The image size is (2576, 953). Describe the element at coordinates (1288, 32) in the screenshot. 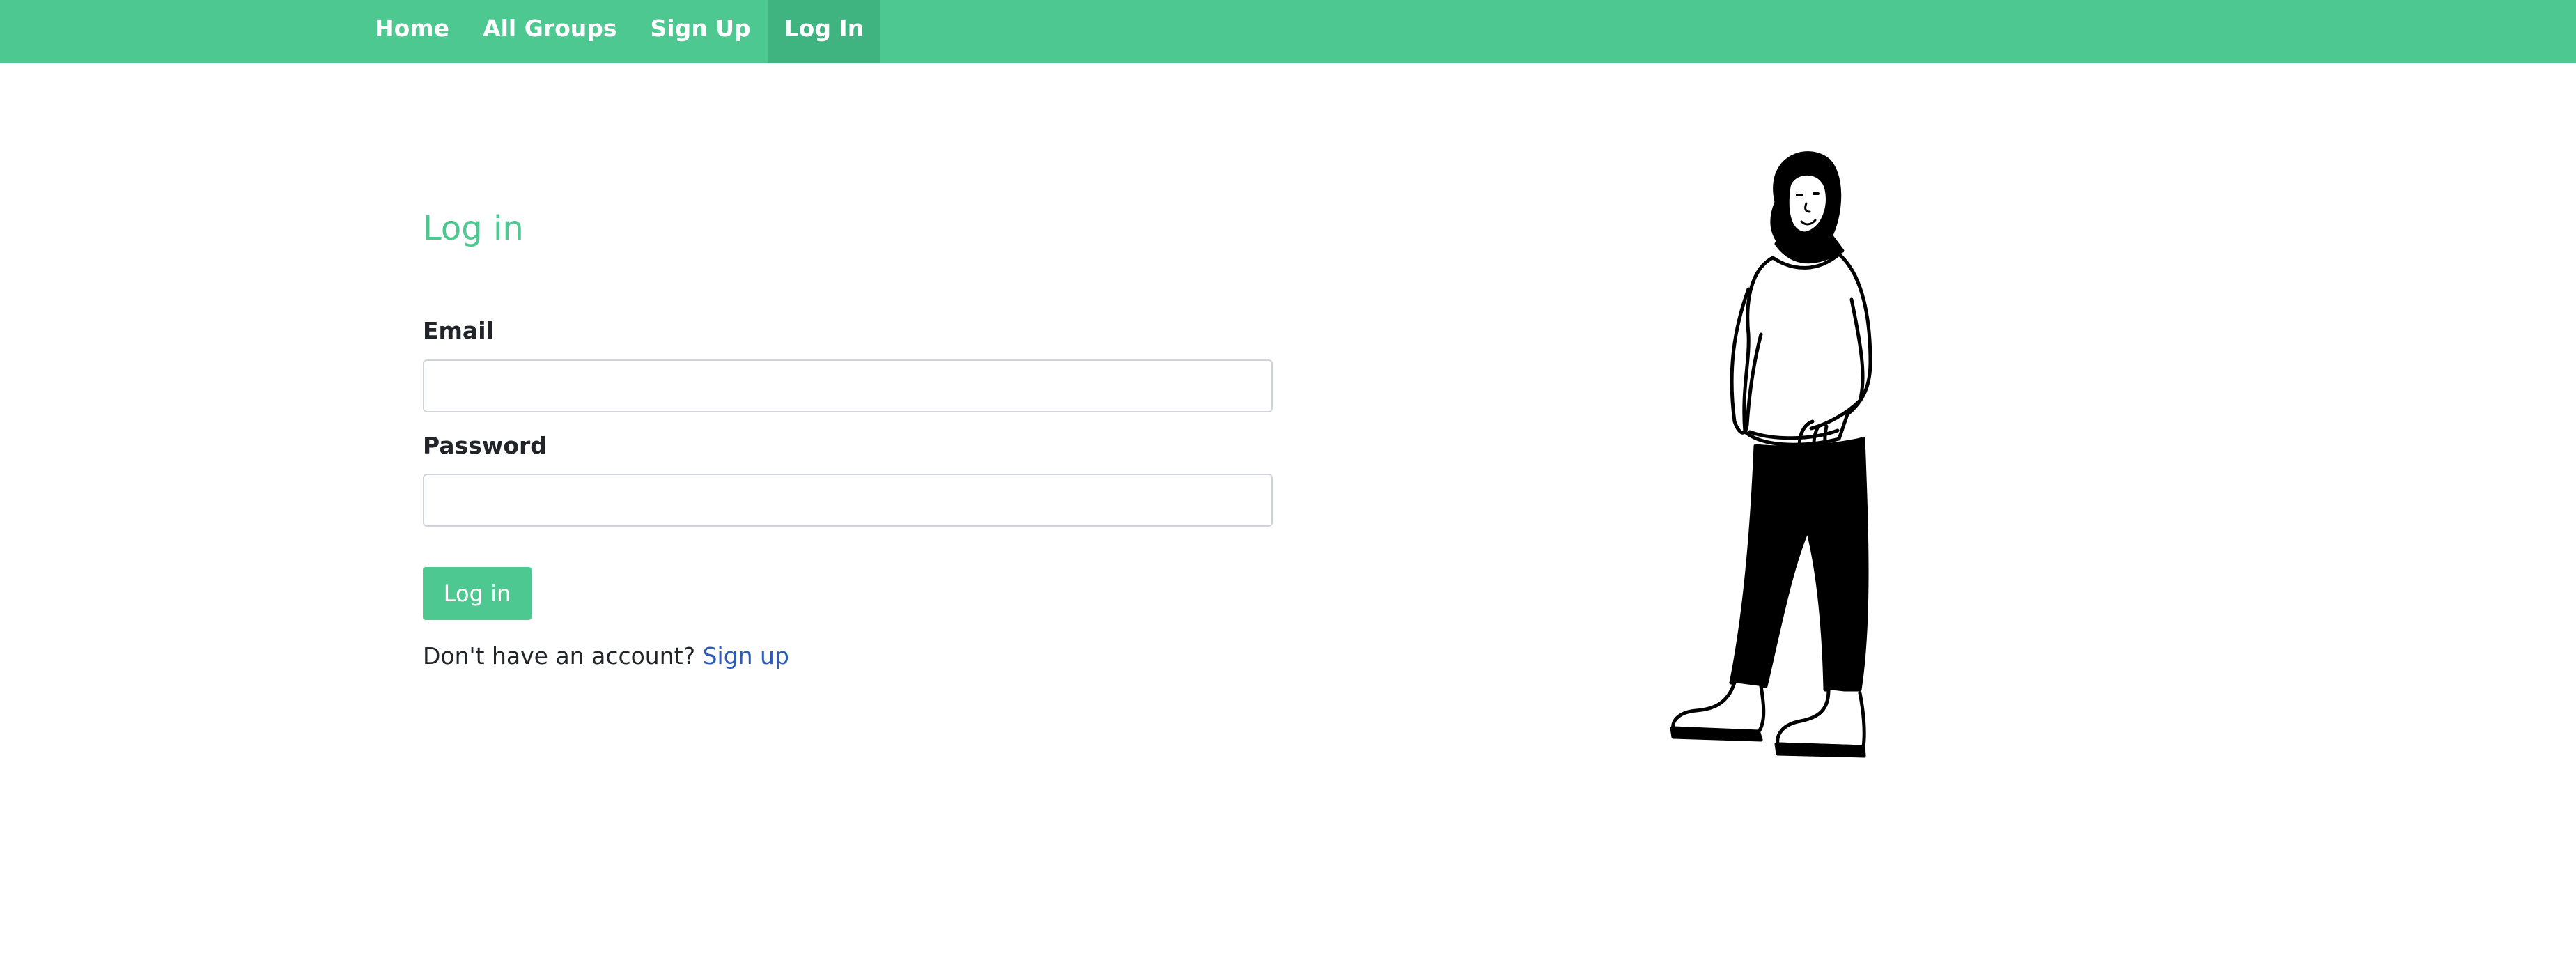

I see `top-navbar: Home All Groups Sign Up Log In` at that location.